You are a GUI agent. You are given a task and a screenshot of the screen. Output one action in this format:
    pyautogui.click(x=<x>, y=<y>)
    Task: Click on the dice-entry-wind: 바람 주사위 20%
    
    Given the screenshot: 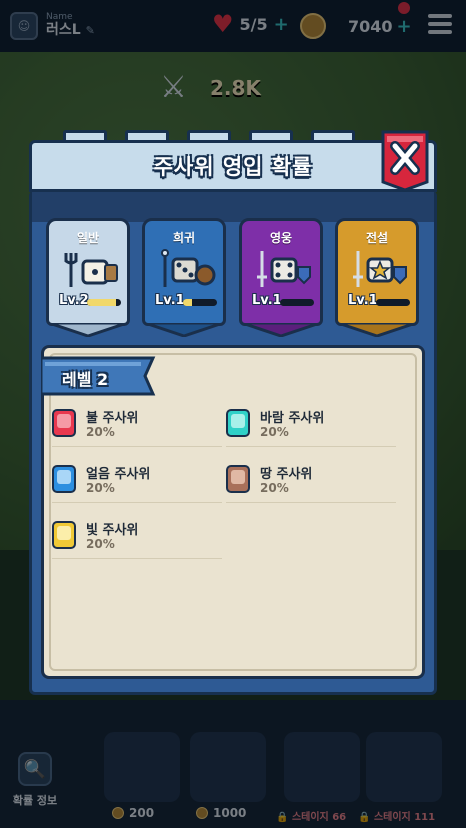 What is the action you would take?
    pyautogui.click(x=311, y=425)
    